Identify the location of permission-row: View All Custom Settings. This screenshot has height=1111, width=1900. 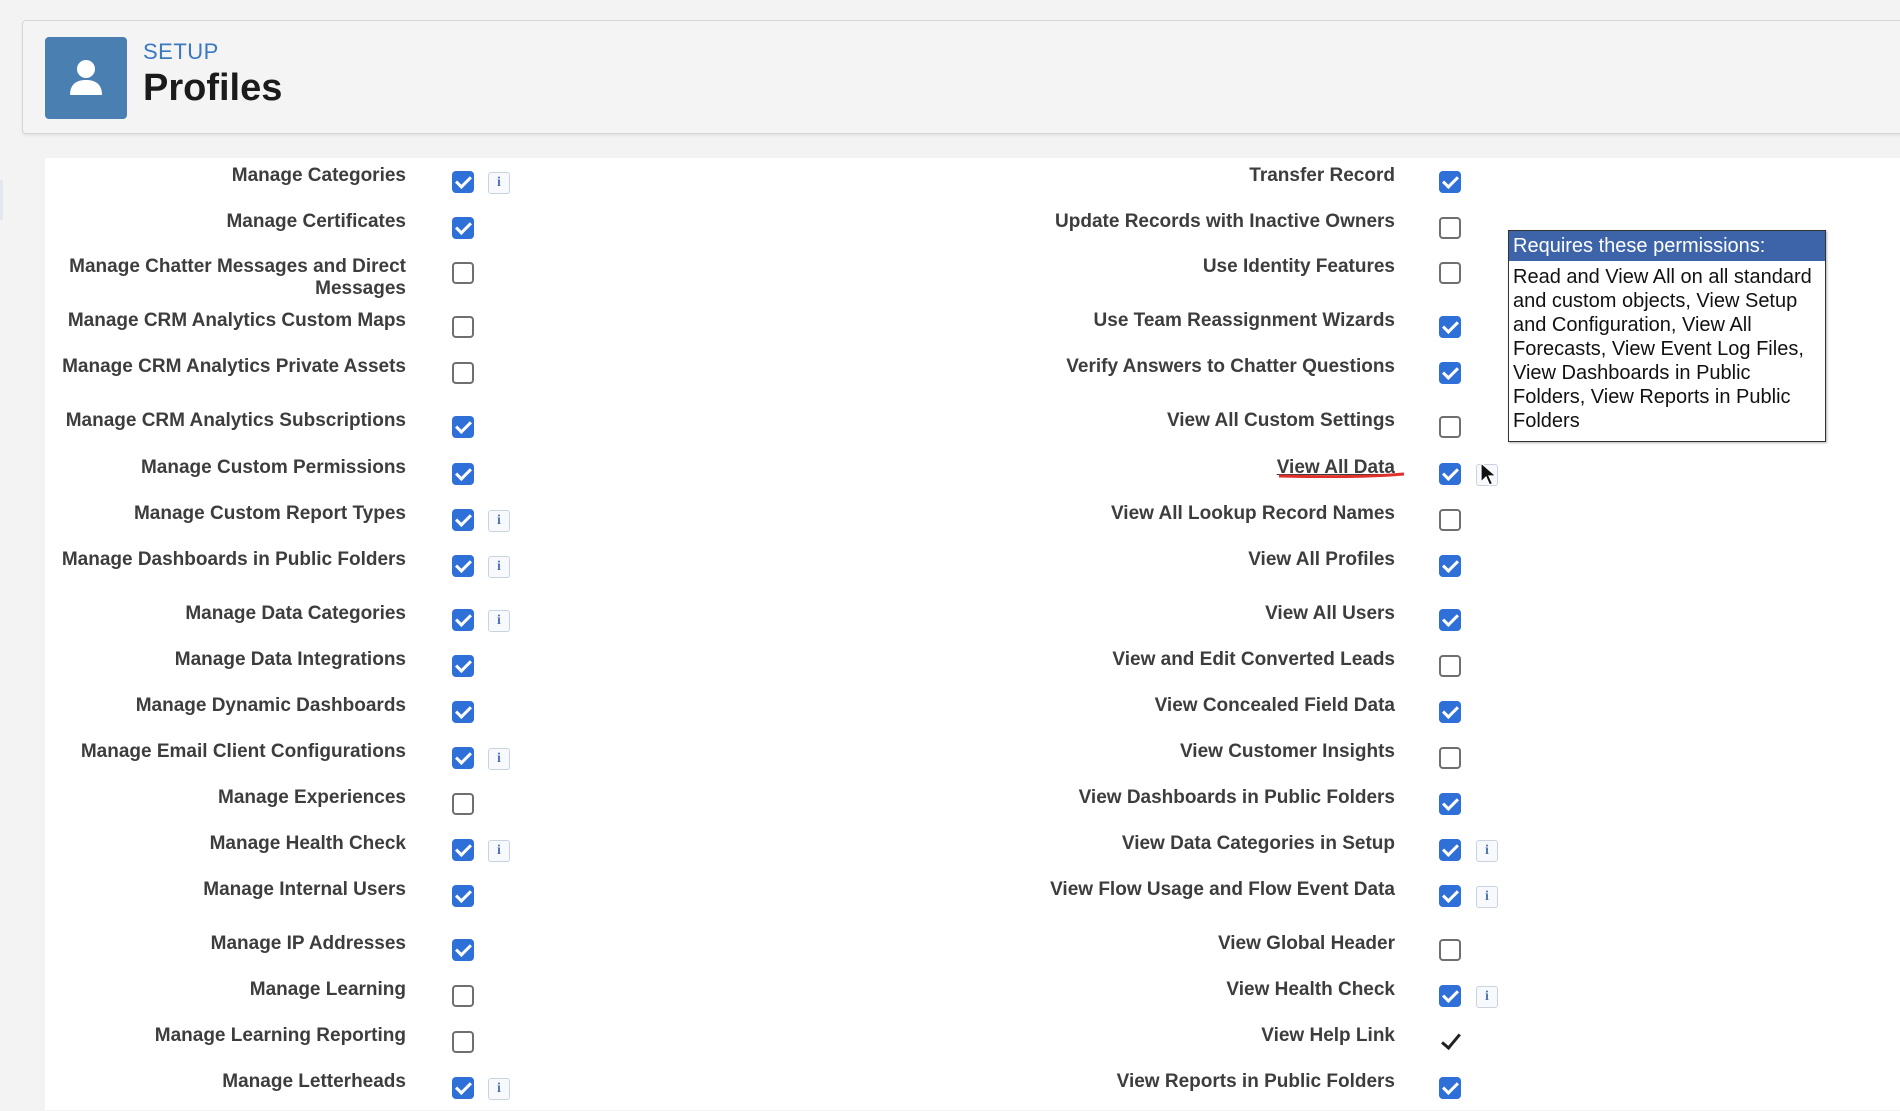
(1260, 430).